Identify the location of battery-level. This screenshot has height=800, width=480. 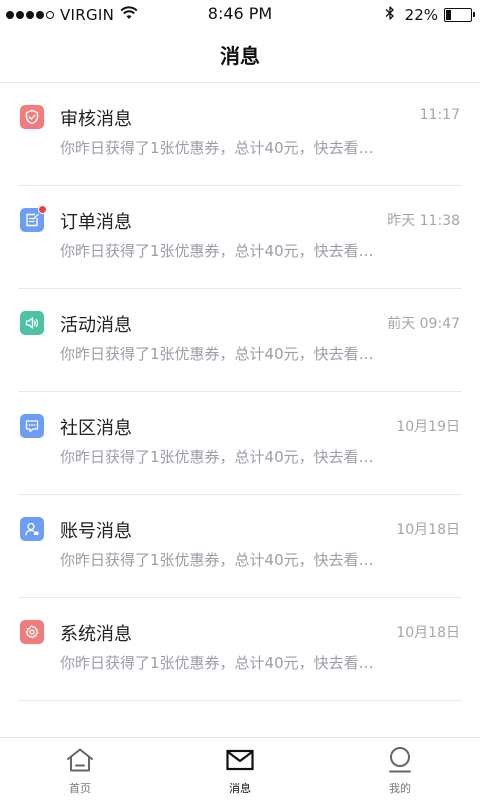
(448, 15).